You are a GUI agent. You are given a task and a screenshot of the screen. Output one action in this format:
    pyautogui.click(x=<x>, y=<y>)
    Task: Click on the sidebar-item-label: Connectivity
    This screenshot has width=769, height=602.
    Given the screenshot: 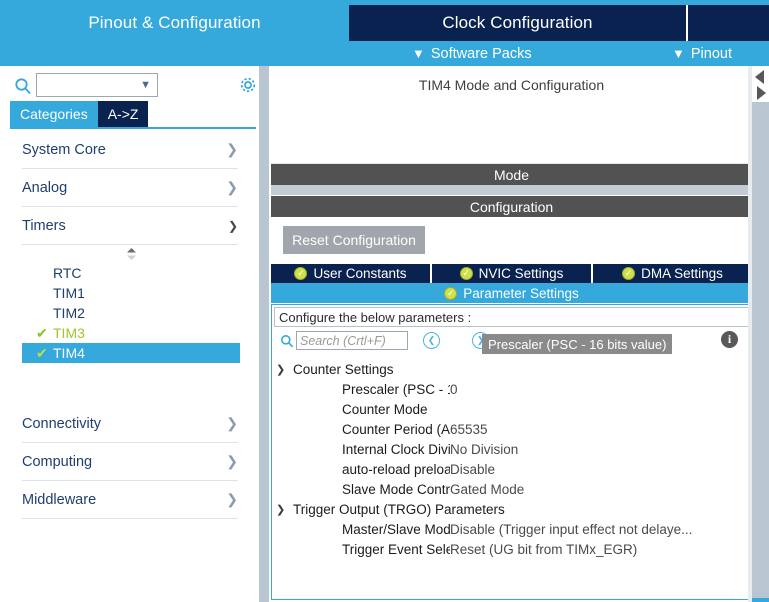 What is the action you would take?
    pyautogui.click(x=61, y=423)
    